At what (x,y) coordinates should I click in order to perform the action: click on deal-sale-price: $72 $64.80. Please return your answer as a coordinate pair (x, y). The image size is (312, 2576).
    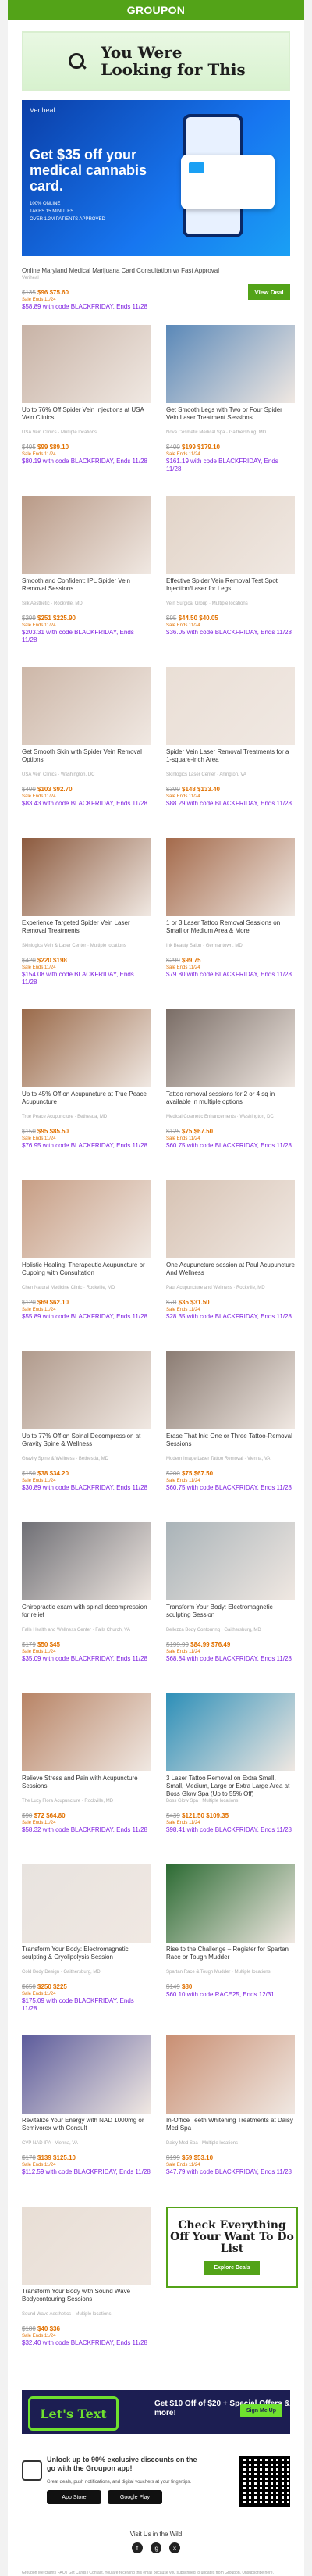
    Looking at the image, I should click on (50, 1815).